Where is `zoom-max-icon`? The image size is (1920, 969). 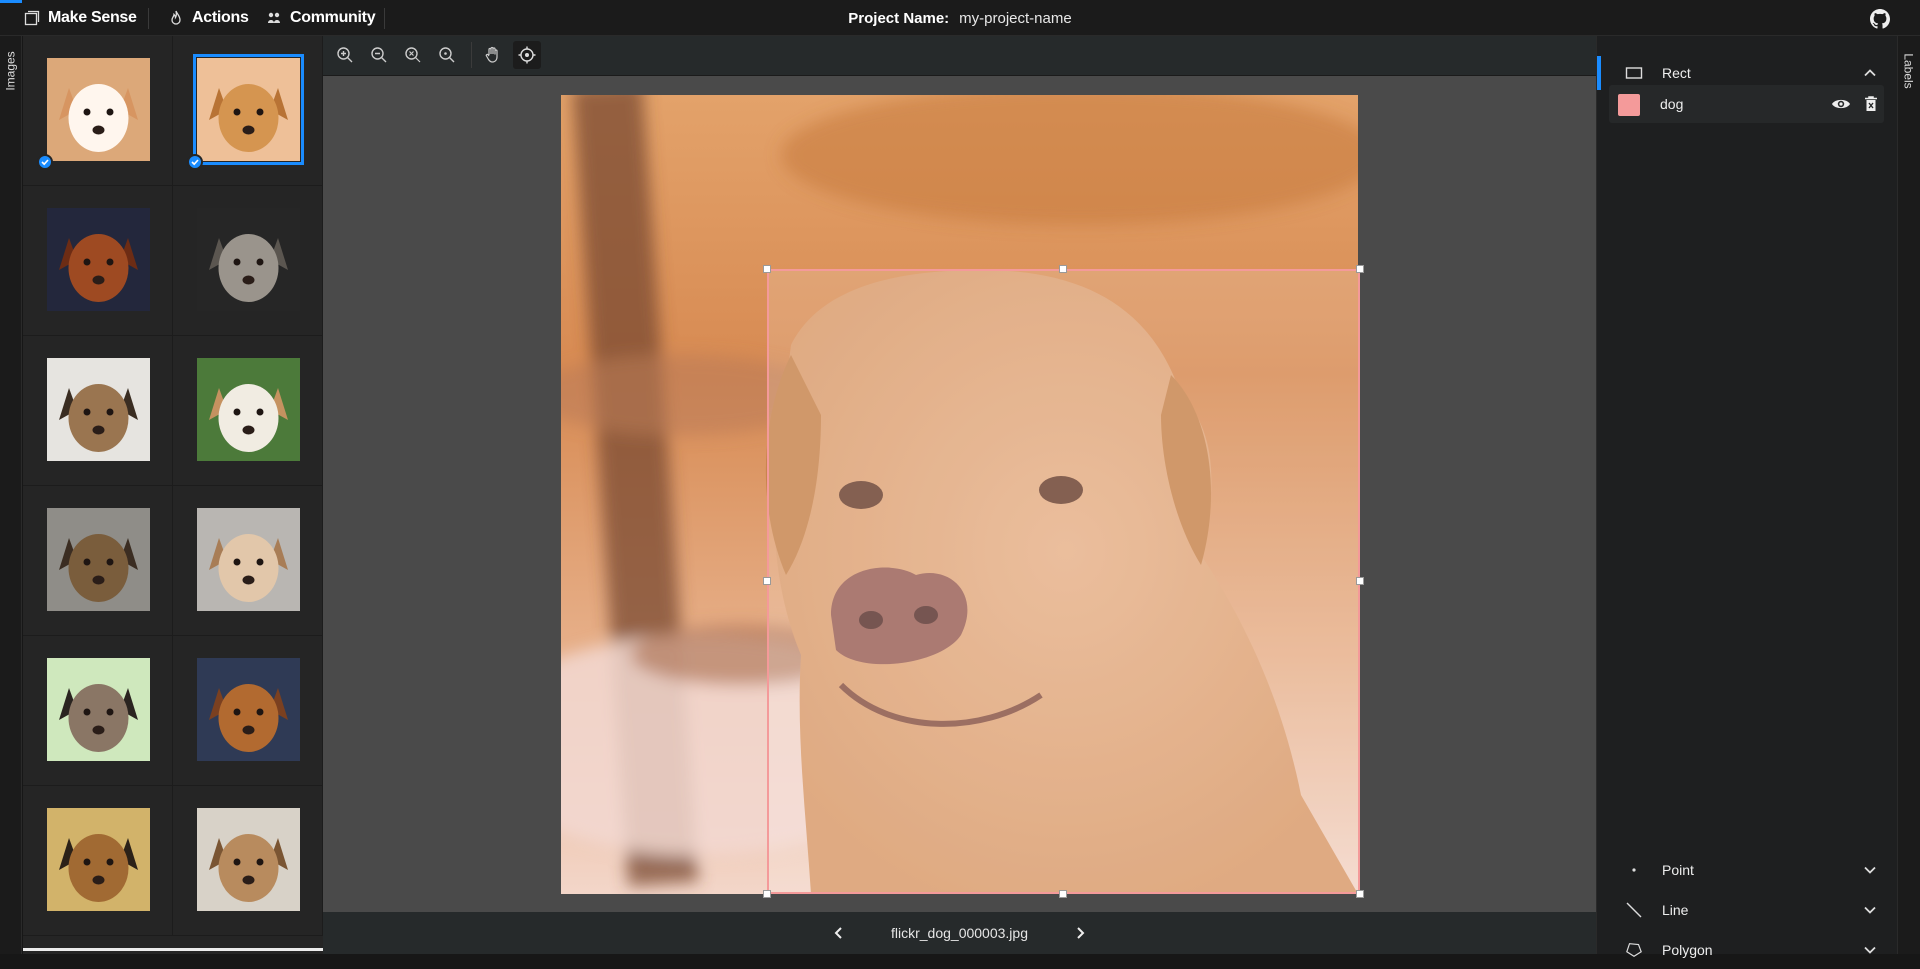
zoom-max-icon is located at coordinates (447, 55).